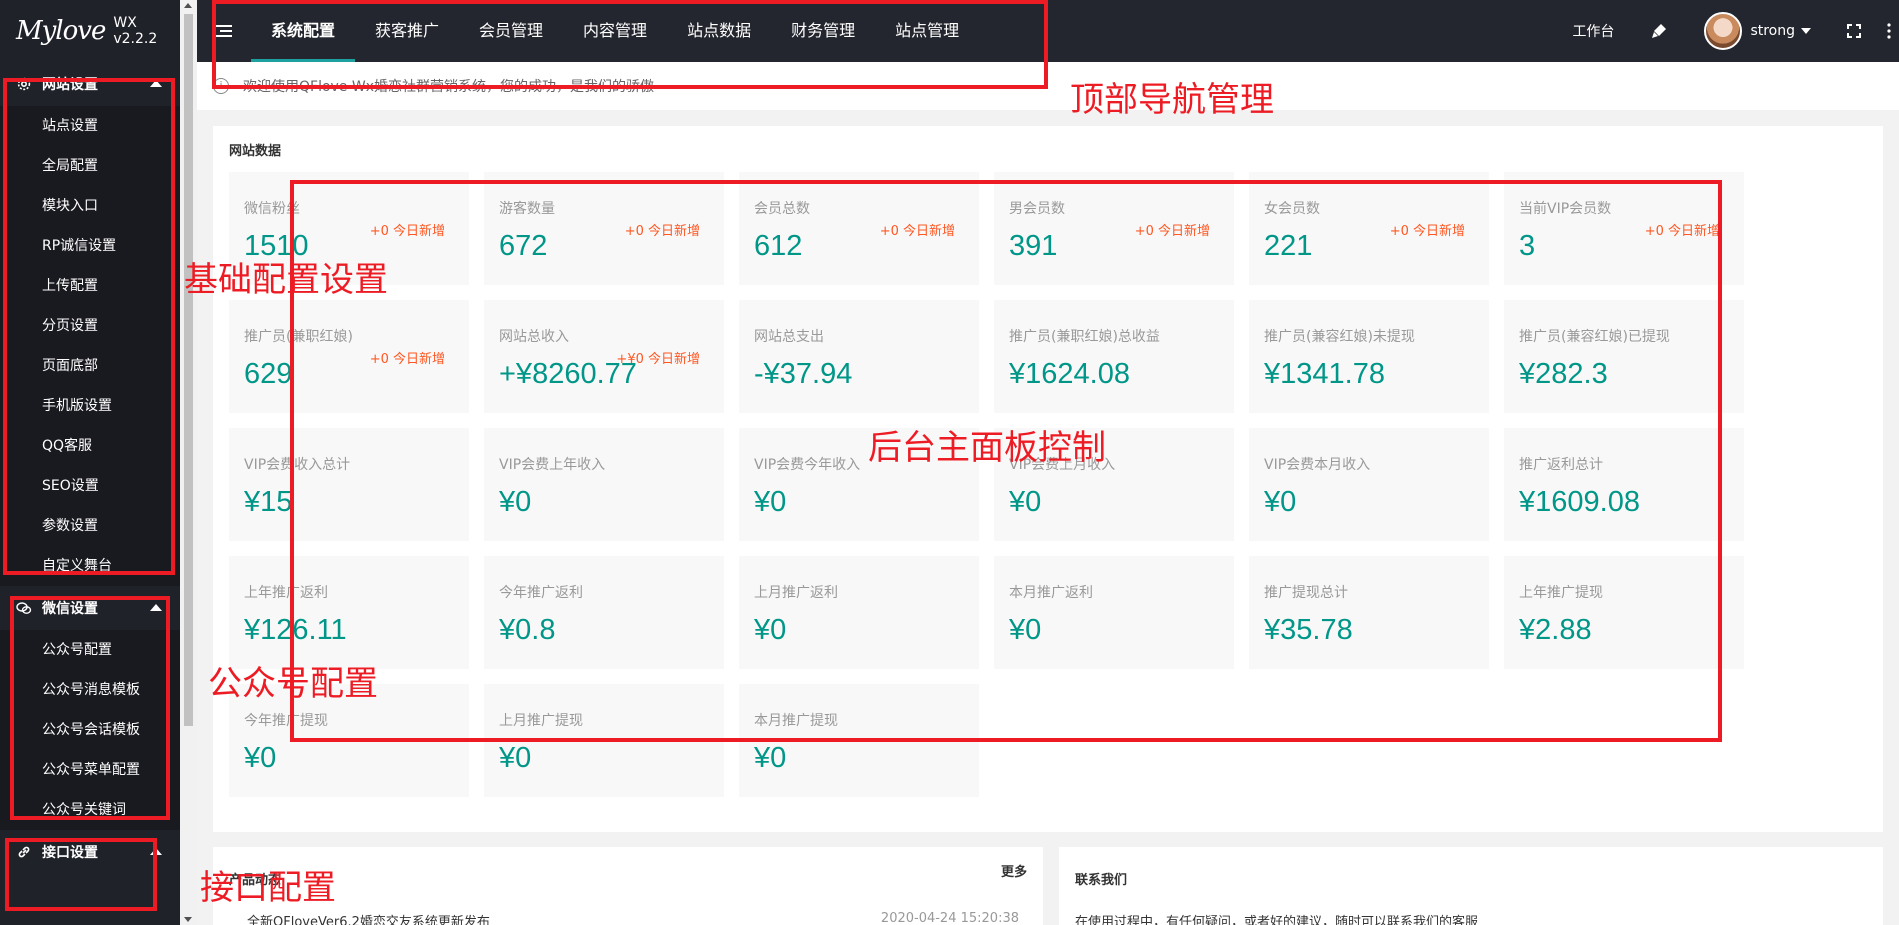  What do you see at coordinates (1854, 31) in the screenshot?
I see `fullscreen-icon` at bounding box center [1854, 31].